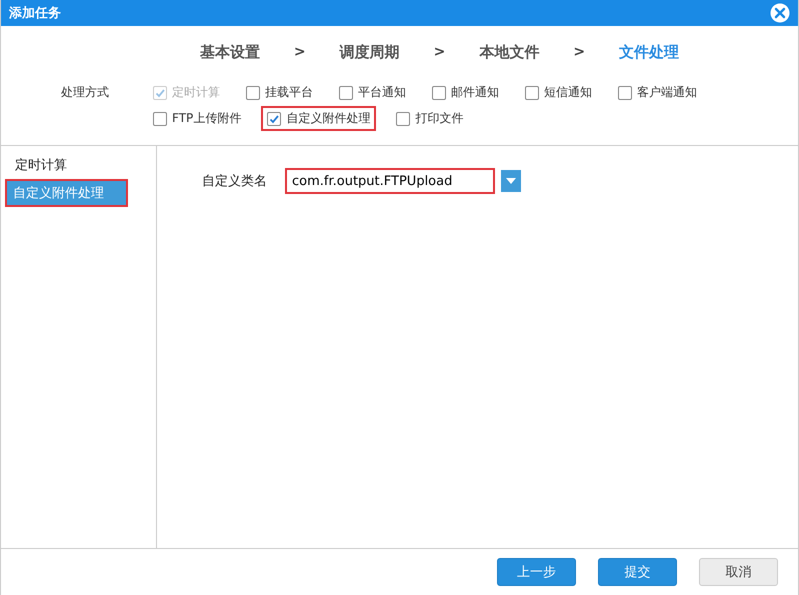 This screenshot has width=799, height=595. What do you see at coordinates (234, 181) in the screenshot?
I see `field-label: 自定义类名` at bounding box center [234, 181].